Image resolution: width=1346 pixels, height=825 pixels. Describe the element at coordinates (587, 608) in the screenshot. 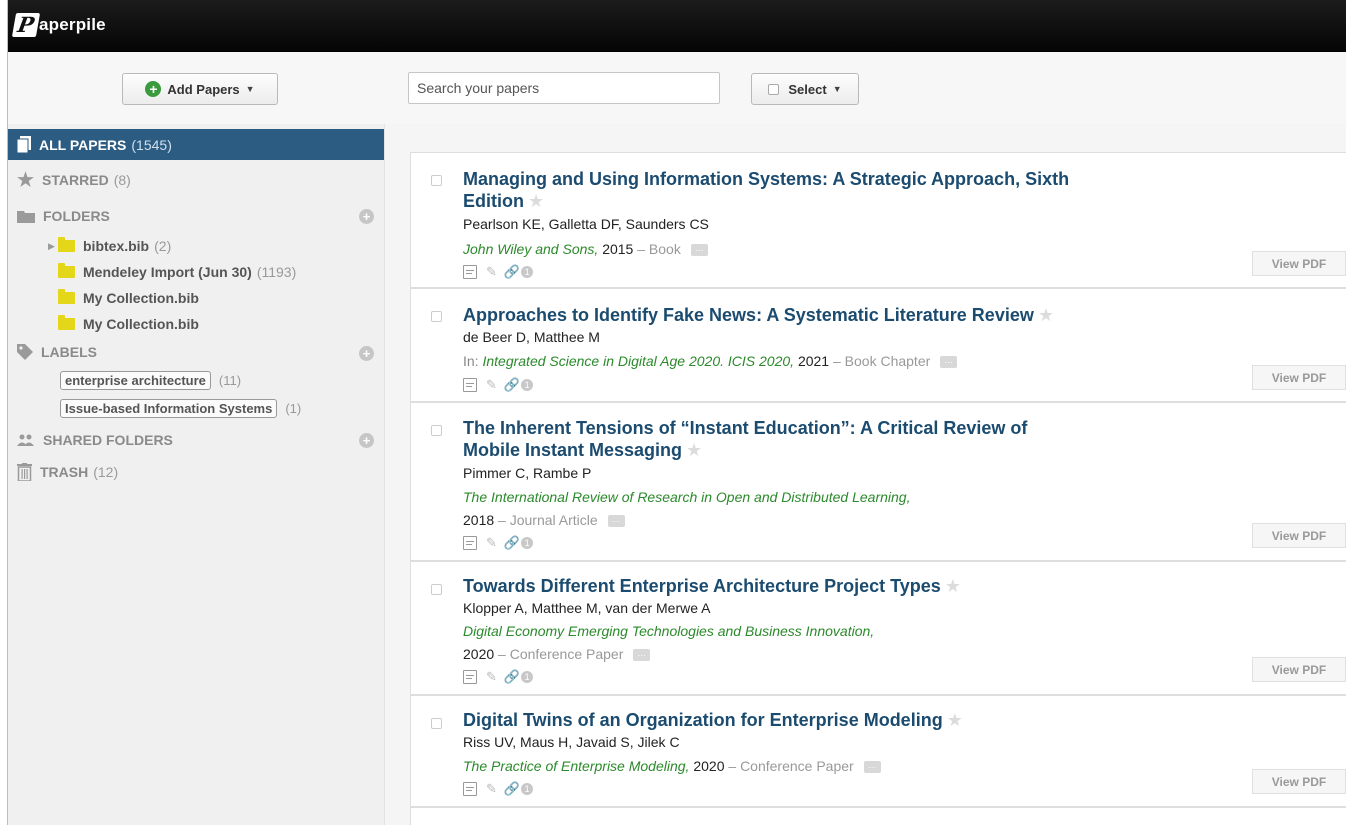

I see `paper-authors: Klopper A, Matthee M, van der Merwe A` at that location.